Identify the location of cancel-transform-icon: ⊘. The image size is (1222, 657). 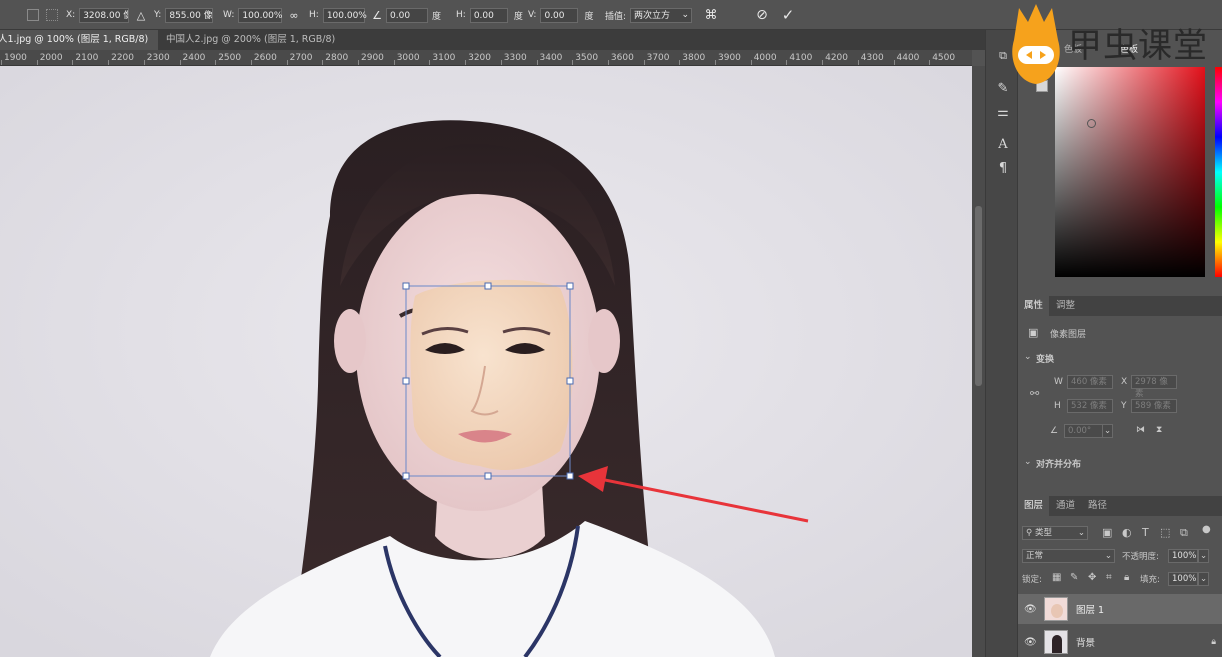
(762, 15).